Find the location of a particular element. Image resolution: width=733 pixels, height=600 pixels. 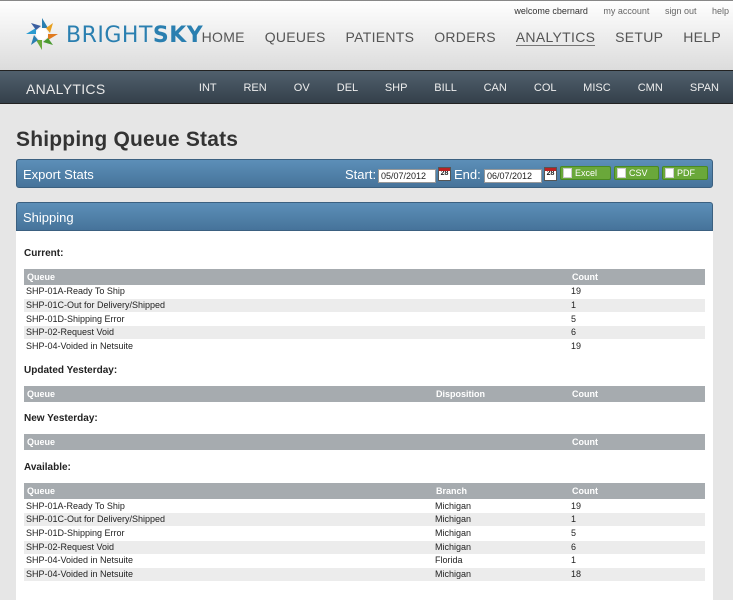

subnav-item-shp: SHP is located at coordinates (396, 88).